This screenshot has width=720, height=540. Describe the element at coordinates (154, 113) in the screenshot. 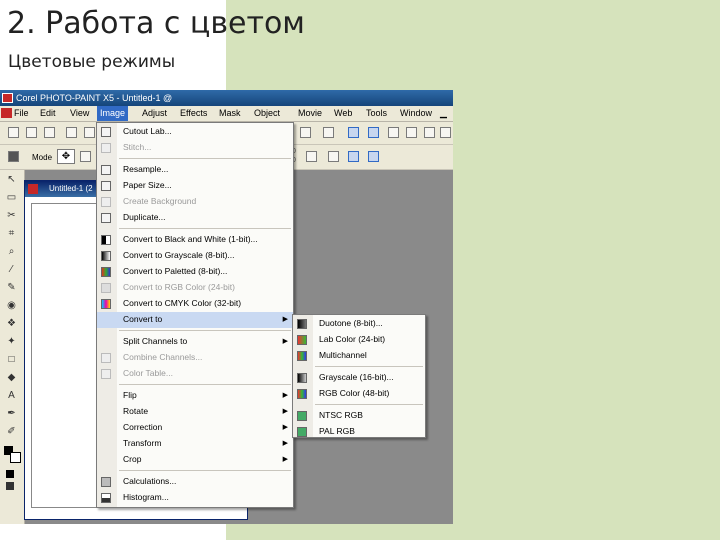

I see `menu-adjust: Adjust` at that location.